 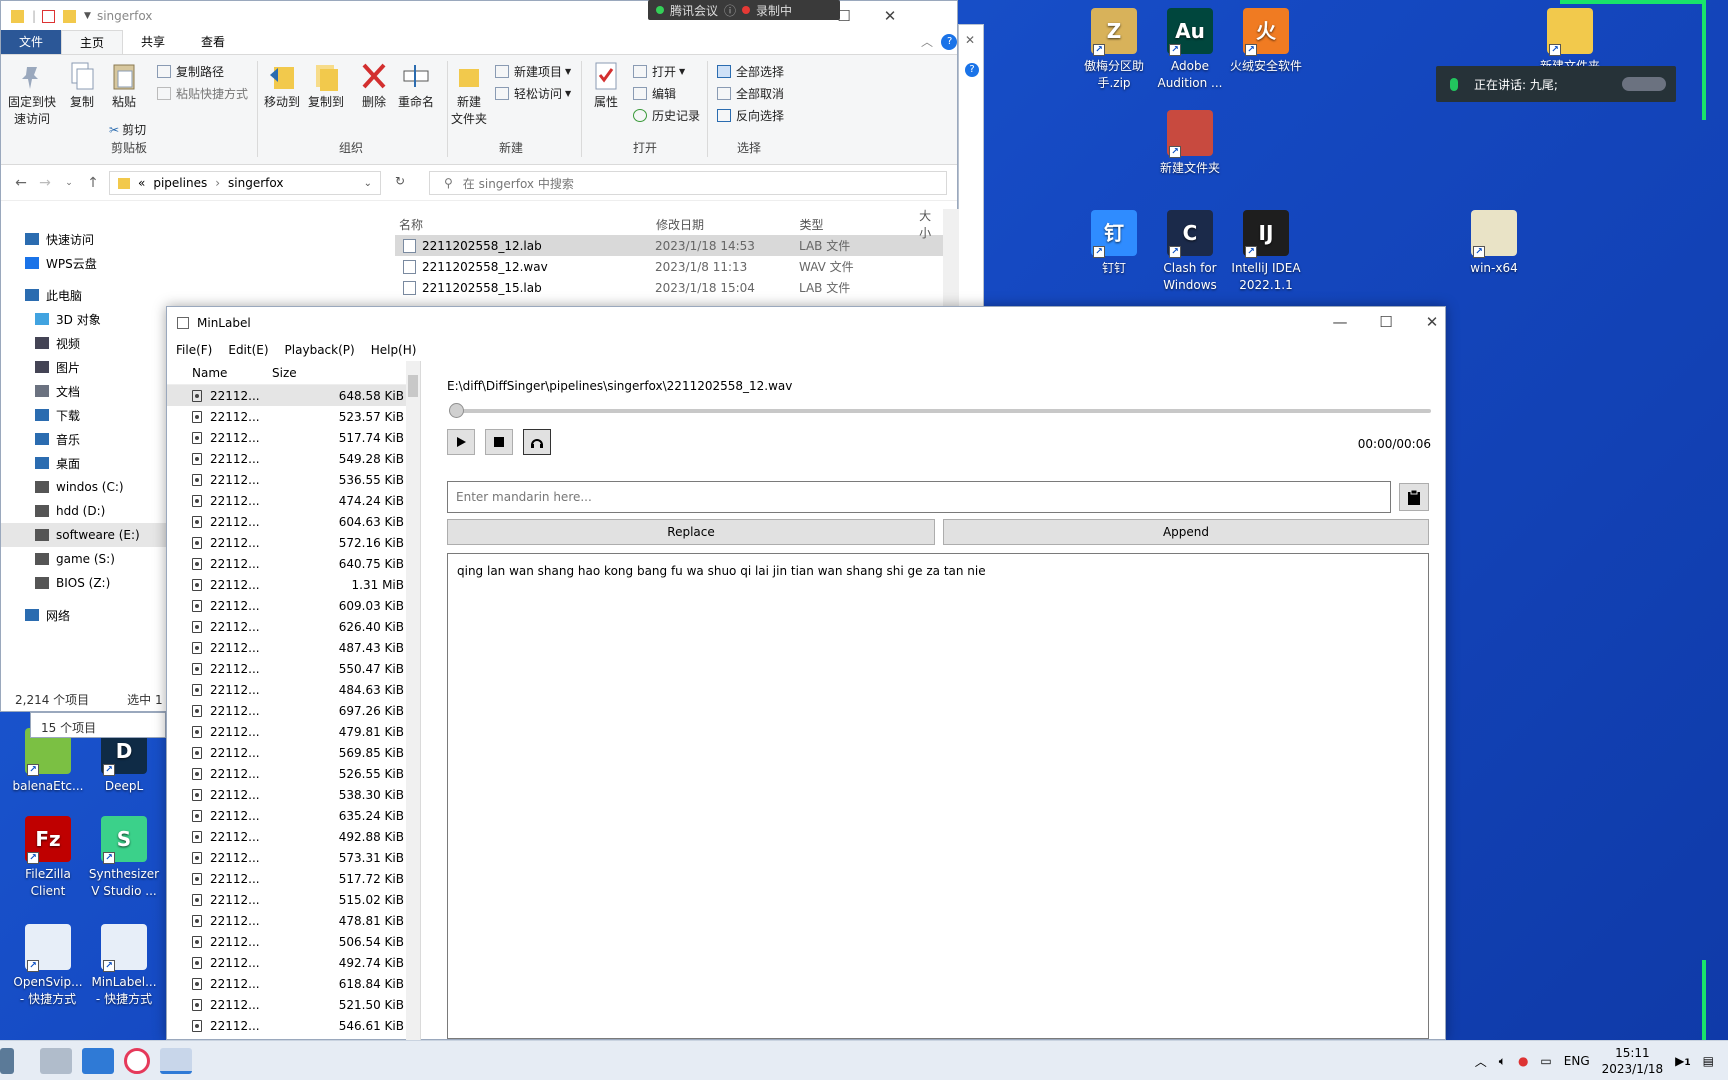 I want to click on tree-row: 22112... 538.30 KiB, so click(x=293, y=794).